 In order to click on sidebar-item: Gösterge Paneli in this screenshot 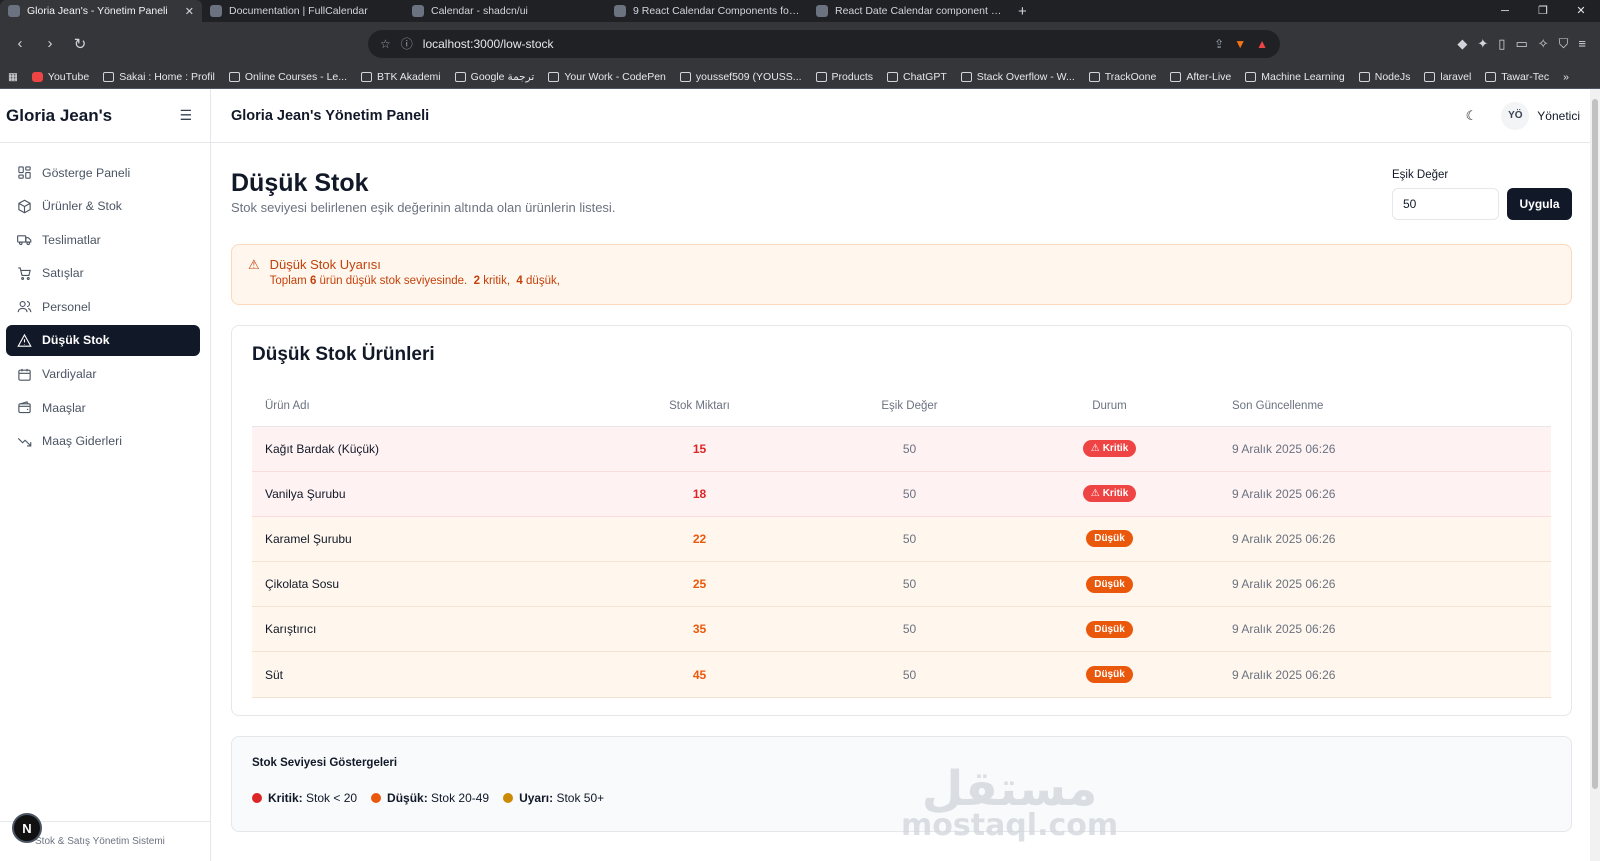, I will do `click(103, 172)`.